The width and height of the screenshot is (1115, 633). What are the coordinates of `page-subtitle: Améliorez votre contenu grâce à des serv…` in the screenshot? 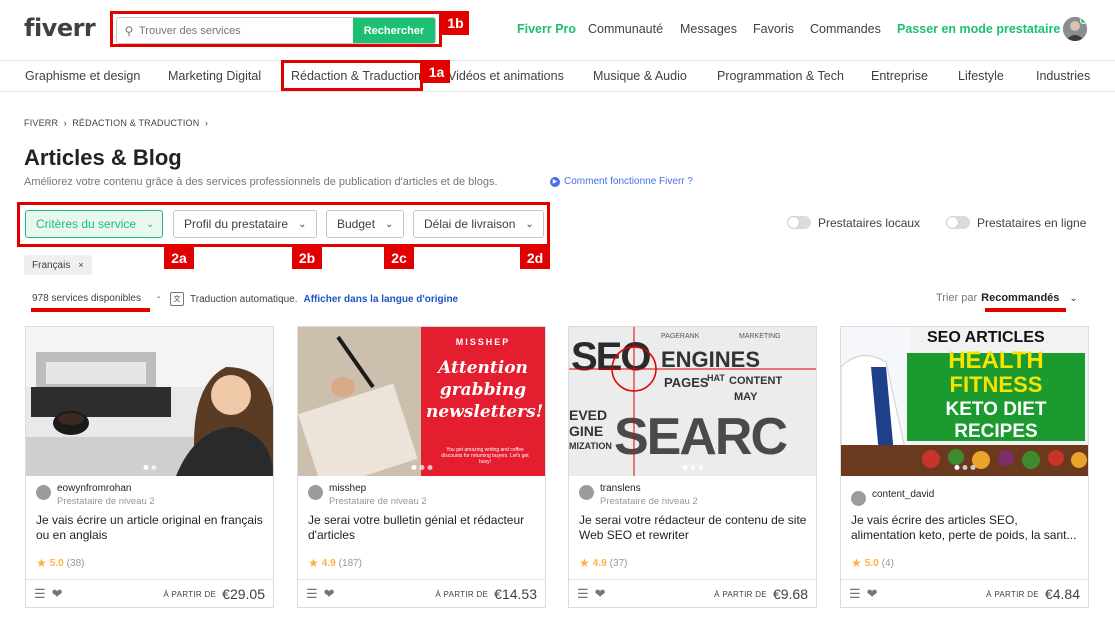 It's located at (261, 182).